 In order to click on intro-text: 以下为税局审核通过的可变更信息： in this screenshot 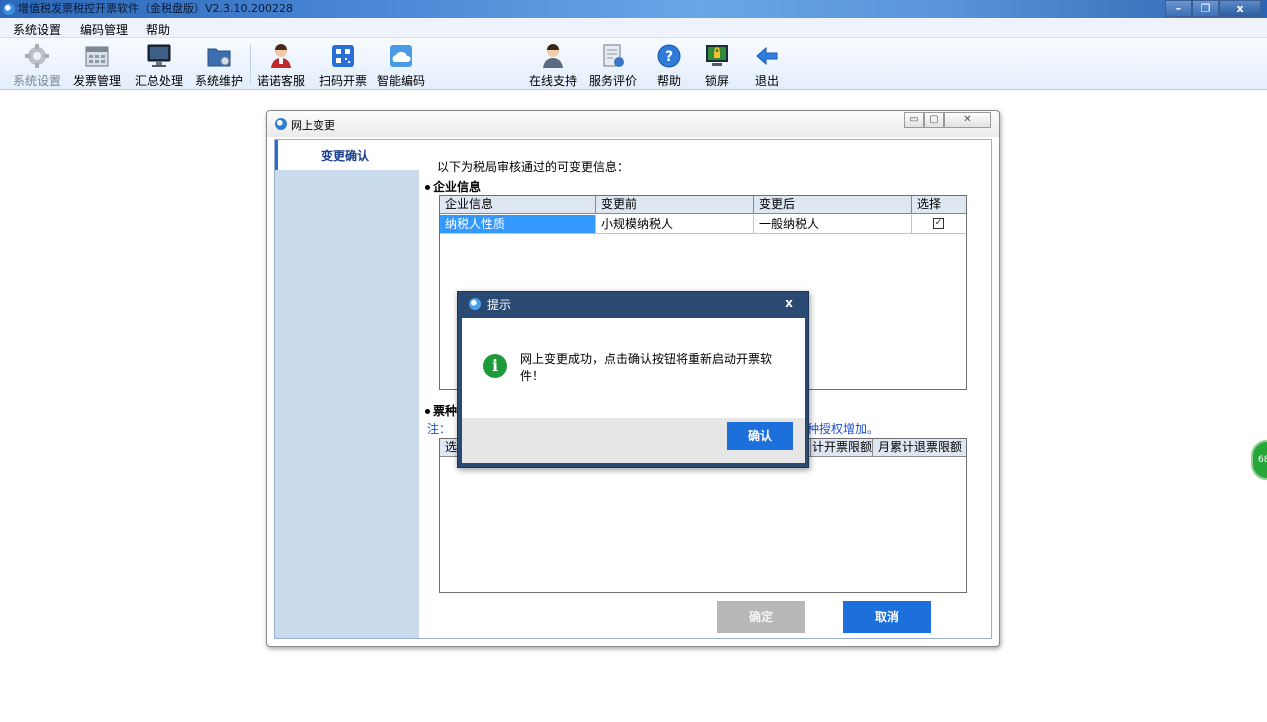, I will do `click(533, 167)`.